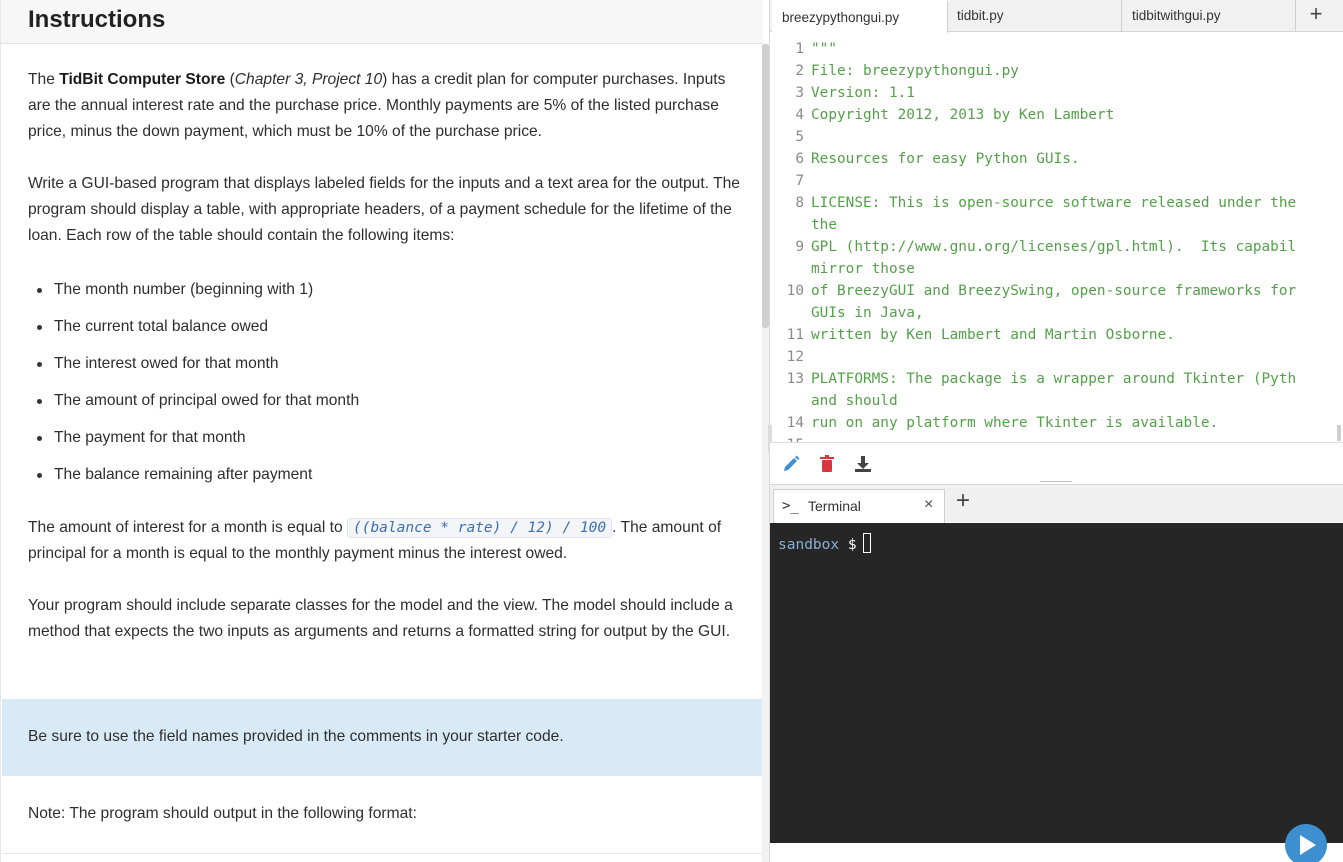  Describe the element at coordinates (1056, 503) in the screenshot. I see `terminal-tabbar: >_ Terminal × +` at that location.